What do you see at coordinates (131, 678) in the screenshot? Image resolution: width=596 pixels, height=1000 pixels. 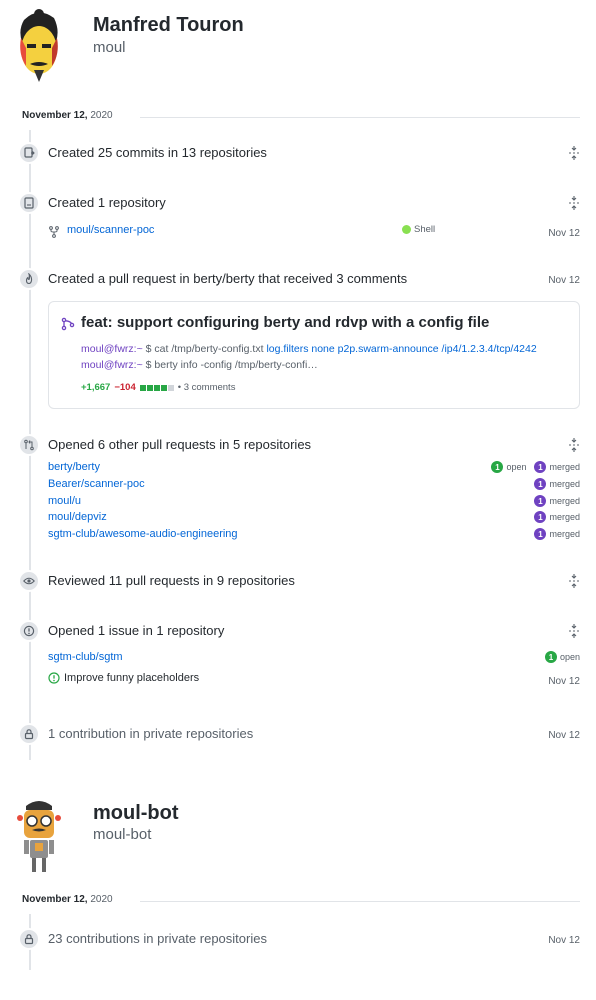 I see `issue-title: Improve funny placeholders` at bounding box center [131, 678].